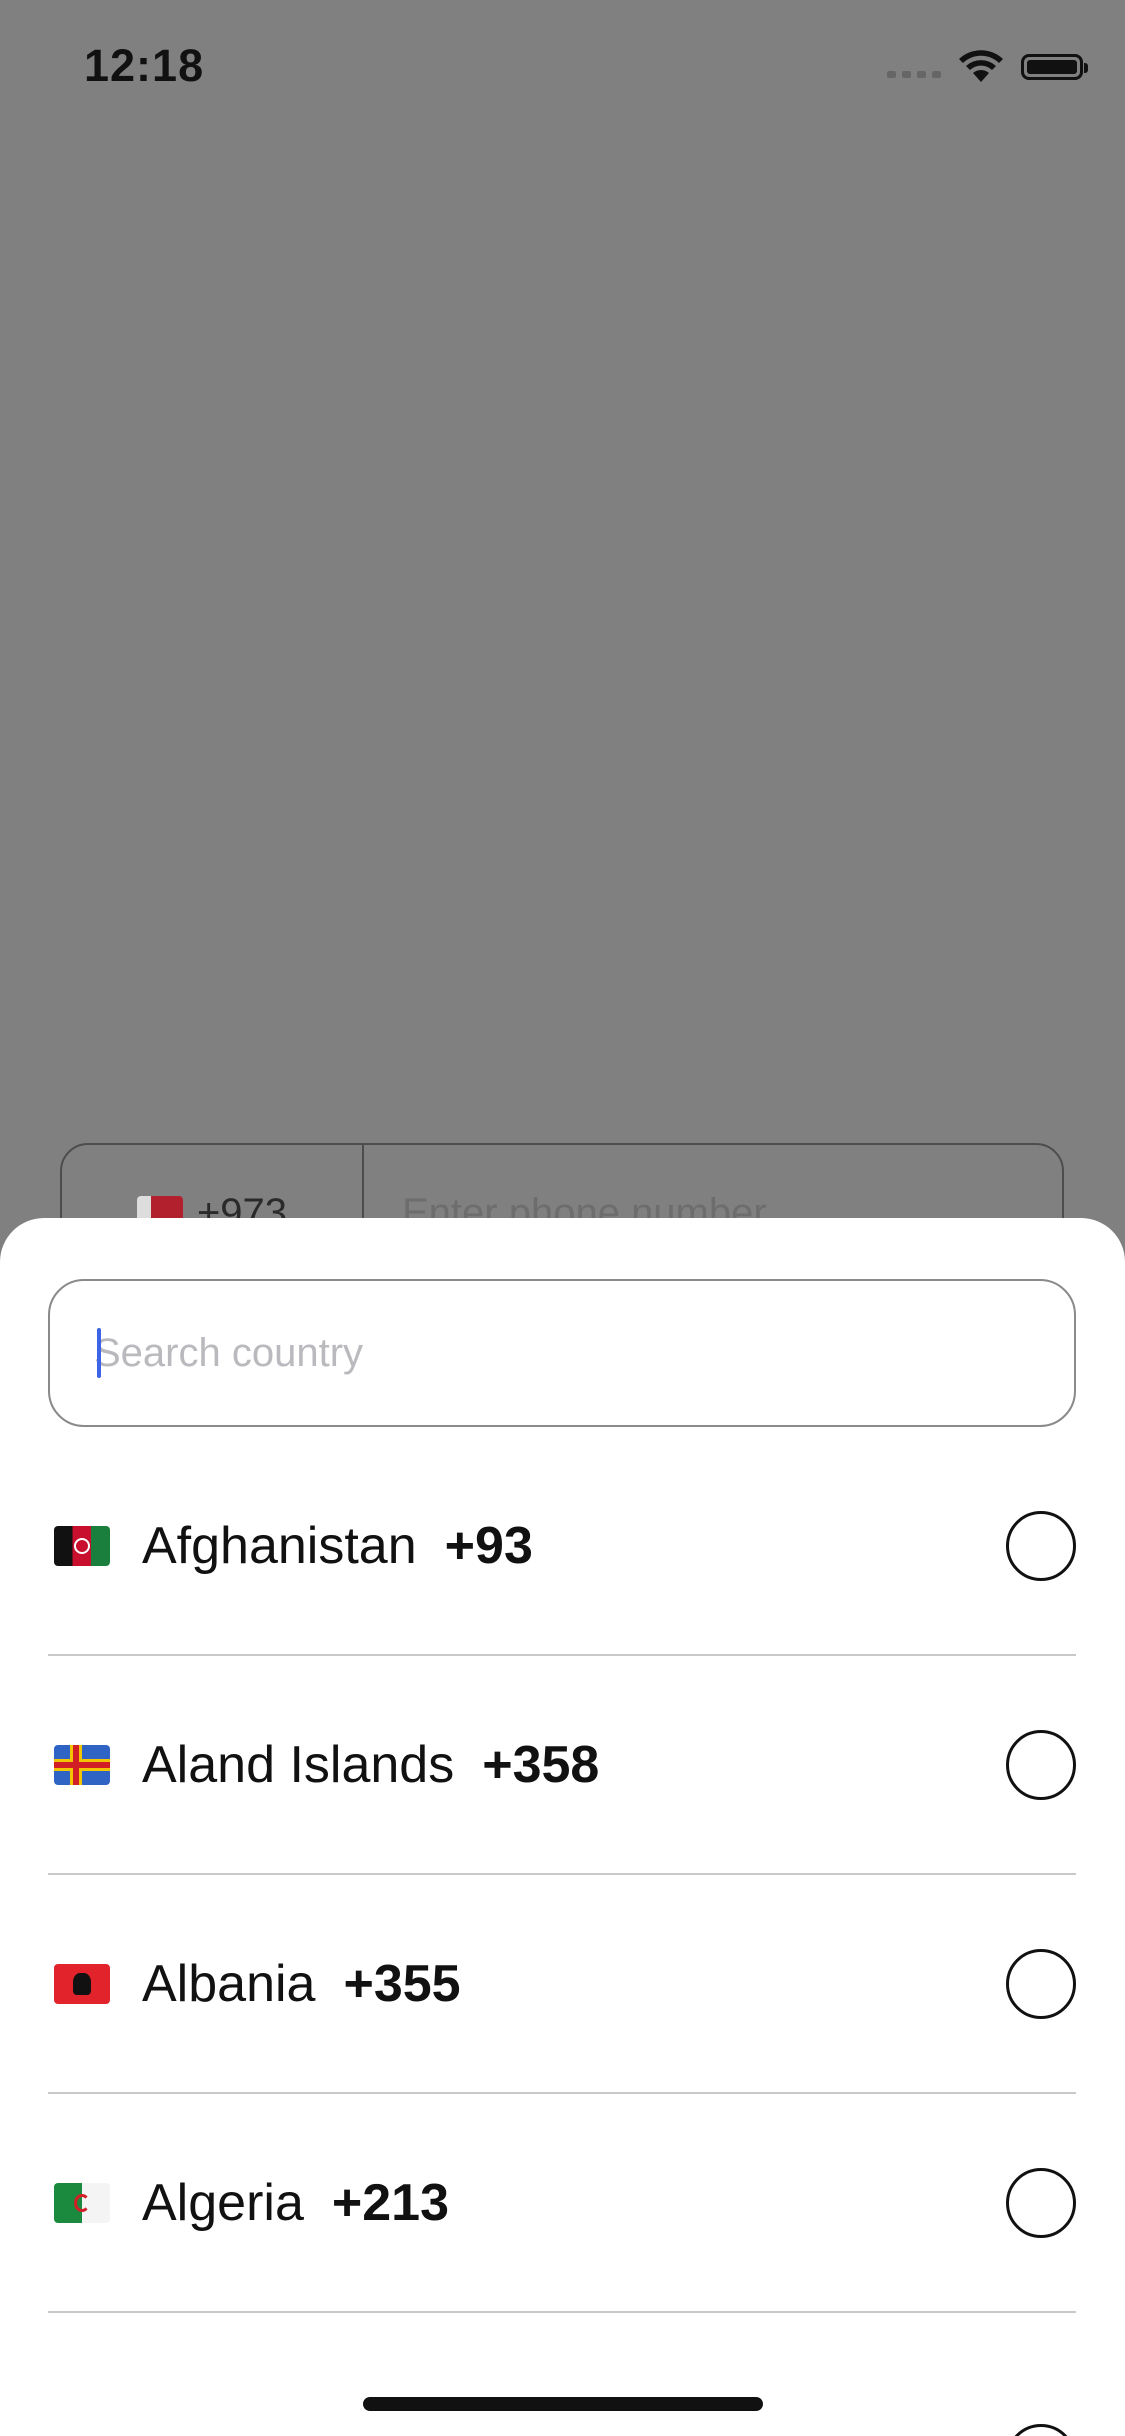  Describe the element at coordinates (223, 2202) in the screenshot. I see `country-name: Algeria` at that location.